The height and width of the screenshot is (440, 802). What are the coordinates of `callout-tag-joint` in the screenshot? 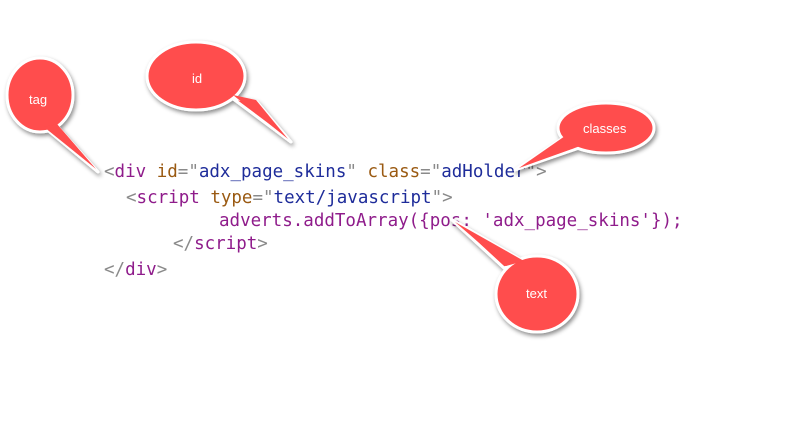 It's located at (70, 146).